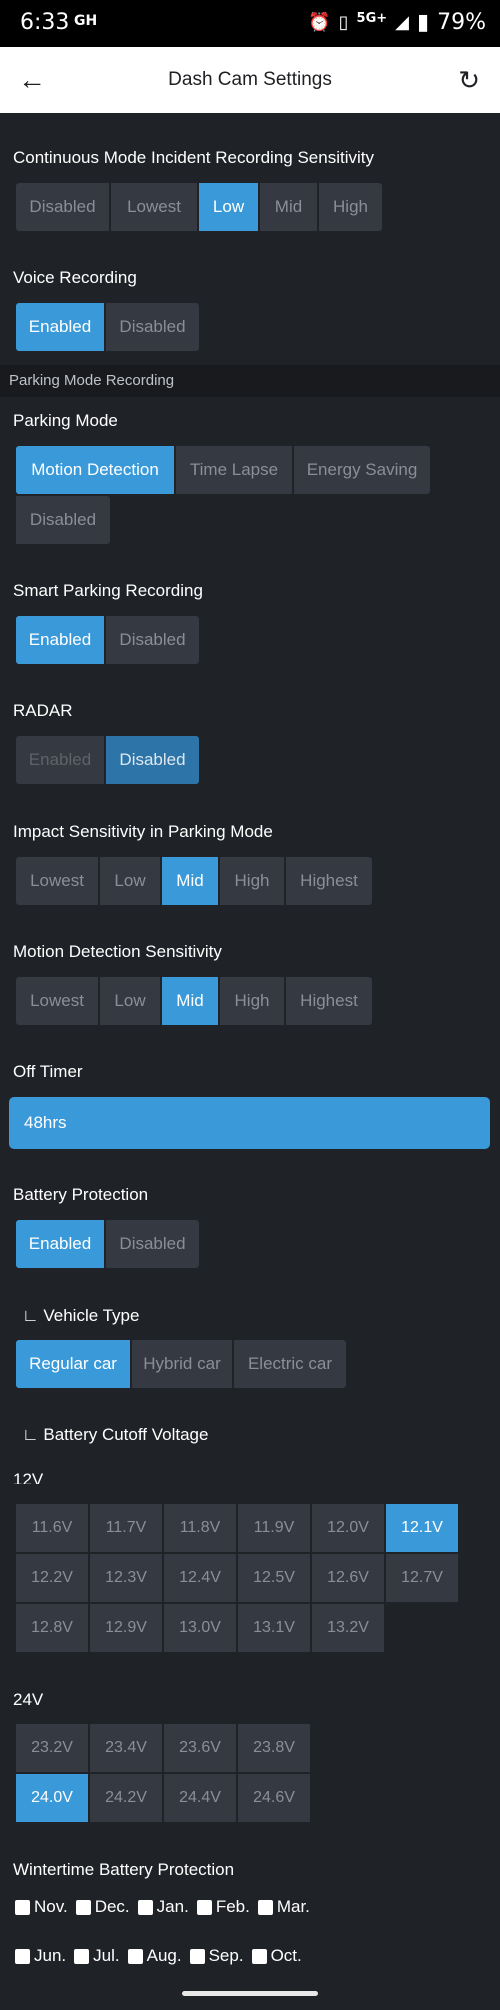 This screenshot has width=500, height=2010. Describe the element at coordinates (234, 470) in the screenshot. I see `option-time-lapse: Time Lapse` at that location.